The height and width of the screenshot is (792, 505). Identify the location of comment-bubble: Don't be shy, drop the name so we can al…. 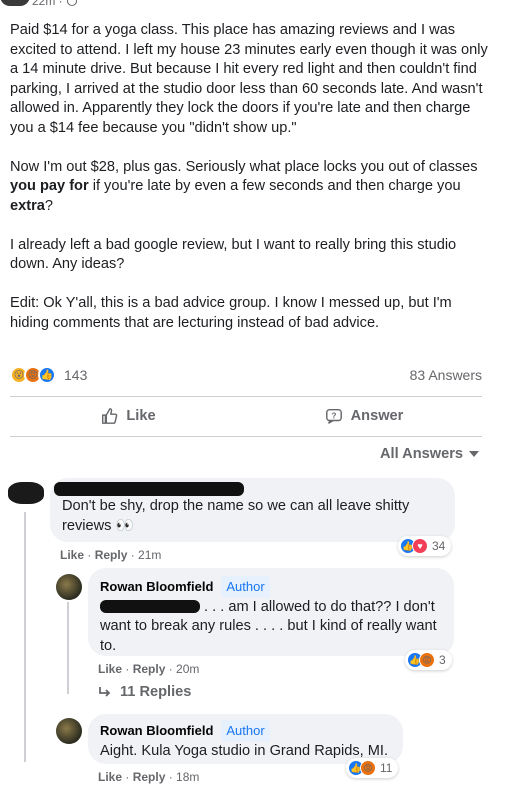
(252, 510).